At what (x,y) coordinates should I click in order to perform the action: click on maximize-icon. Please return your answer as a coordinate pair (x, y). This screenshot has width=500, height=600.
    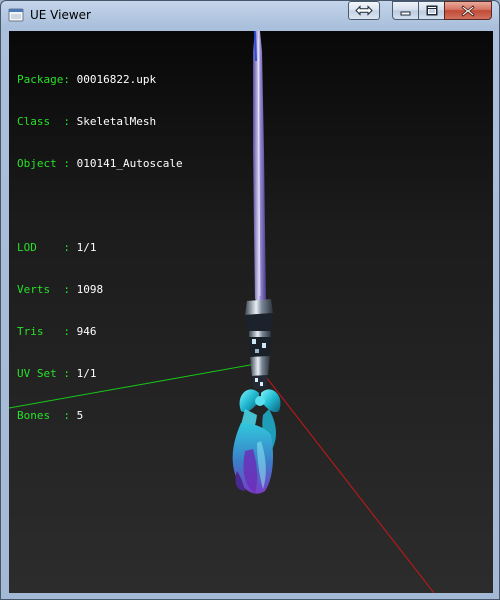
    Looking at the image, I should click on (431, 10).